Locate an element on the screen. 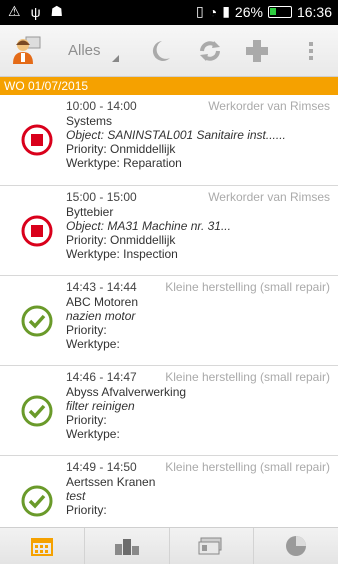  item-object: test is located at coordinates (76, 496).